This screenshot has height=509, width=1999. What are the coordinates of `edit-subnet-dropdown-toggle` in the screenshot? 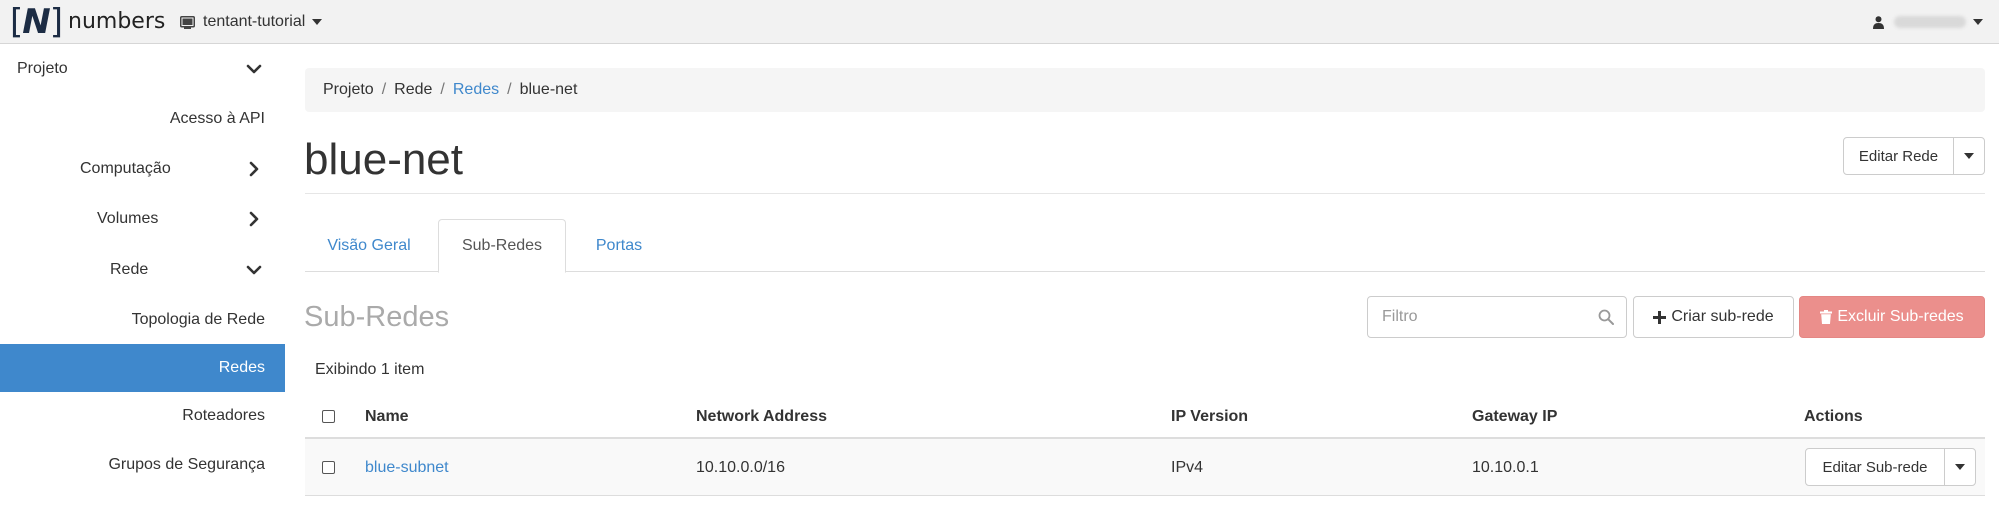 It's located at (1960, 467).